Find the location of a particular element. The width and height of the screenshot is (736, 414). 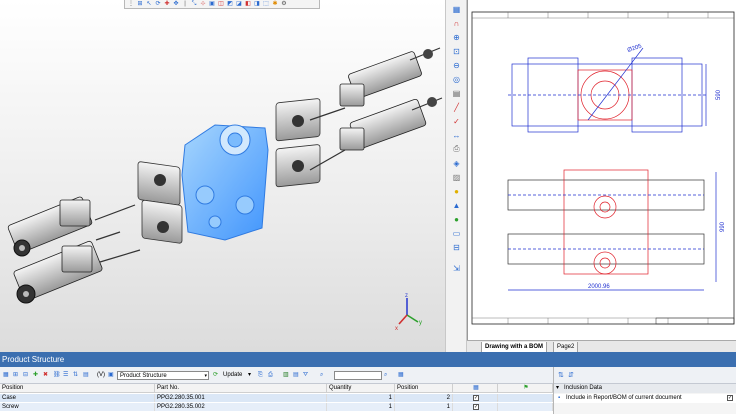

light-icon: ✱ is located at coordinates (275, 4).